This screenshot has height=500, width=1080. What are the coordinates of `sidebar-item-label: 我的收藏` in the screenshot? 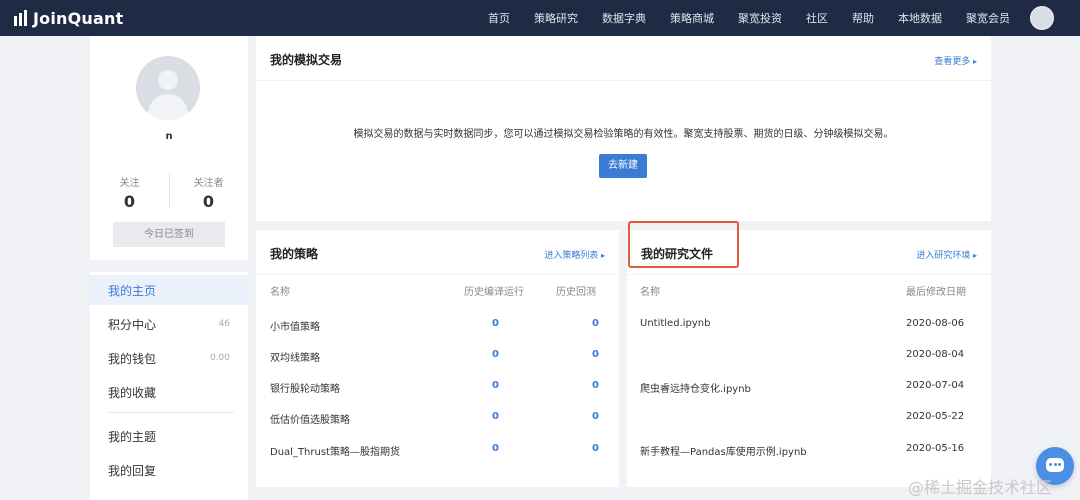 It's located at (132, 392).